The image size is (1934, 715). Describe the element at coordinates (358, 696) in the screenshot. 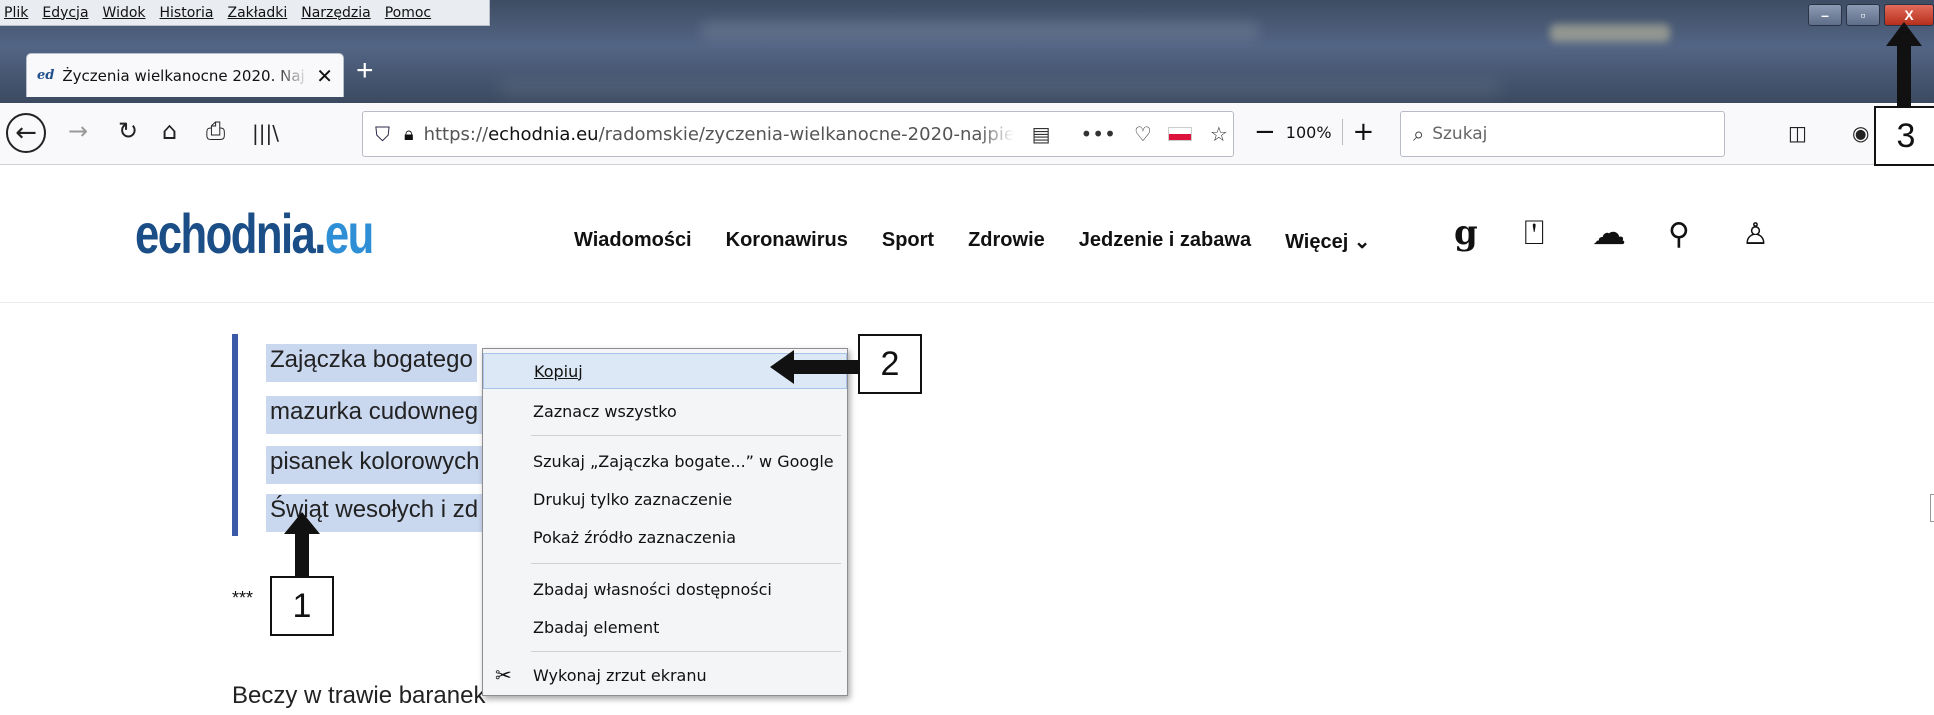

I see `article-text: Beczy w trawie baranek` at that location.